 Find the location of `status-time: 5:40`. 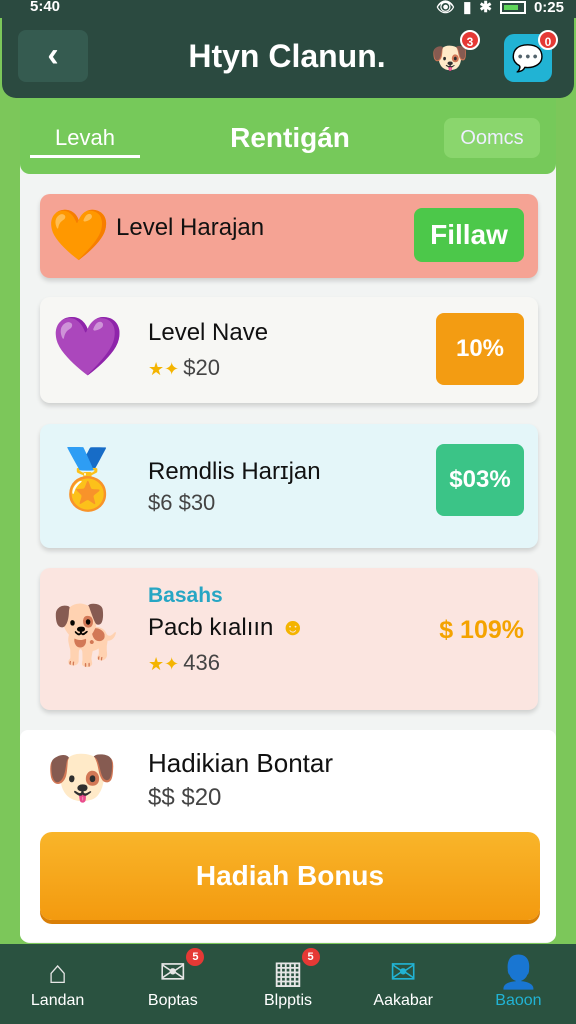

status-time: 5:40 is located at coordinates (45, 7).